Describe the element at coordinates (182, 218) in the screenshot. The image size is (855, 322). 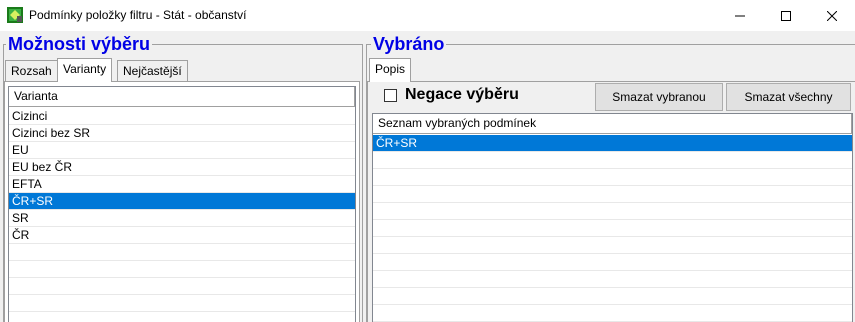
I see `list-item: SR` at that location.